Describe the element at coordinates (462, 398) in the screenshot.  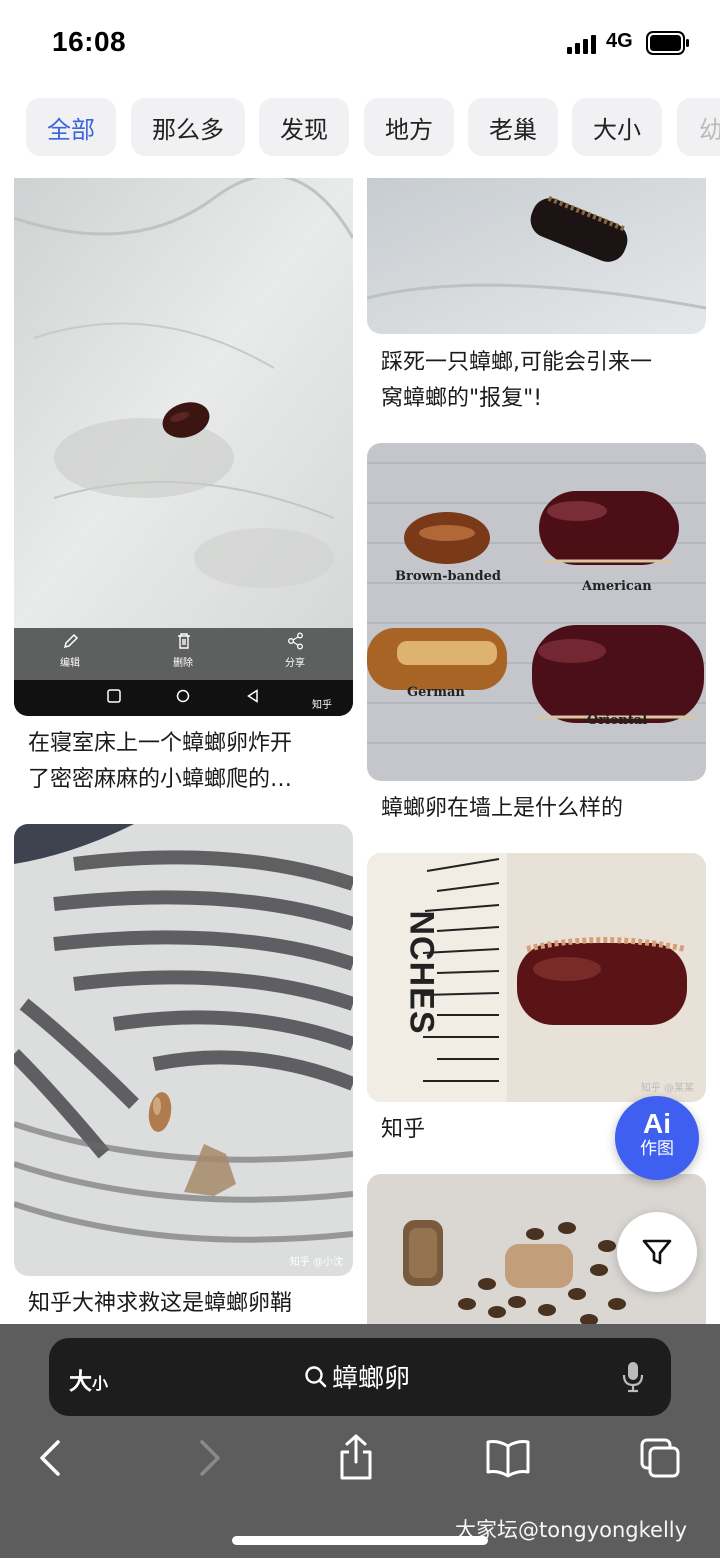
I see `caption-line: 窝蟑螂的"报复"!` at that location.